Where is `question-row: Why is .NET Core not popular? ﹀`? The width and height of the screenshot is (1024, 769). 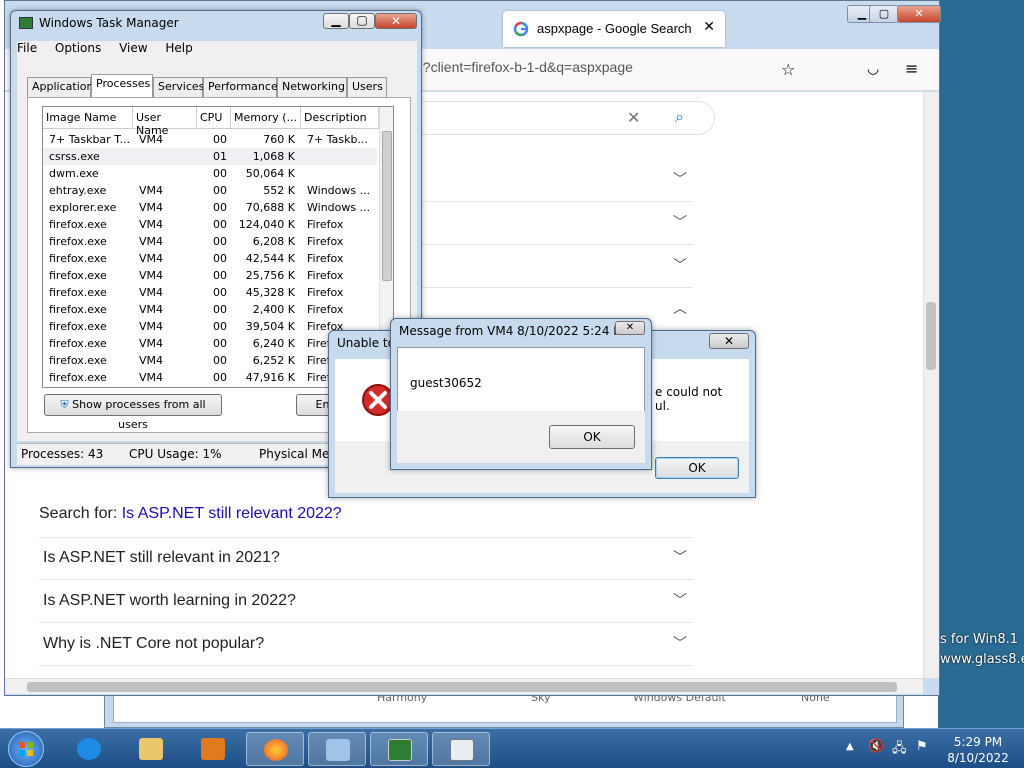
question-row: Why is .NET Core not popular? ﹀ is located at coordinates (366, 644).